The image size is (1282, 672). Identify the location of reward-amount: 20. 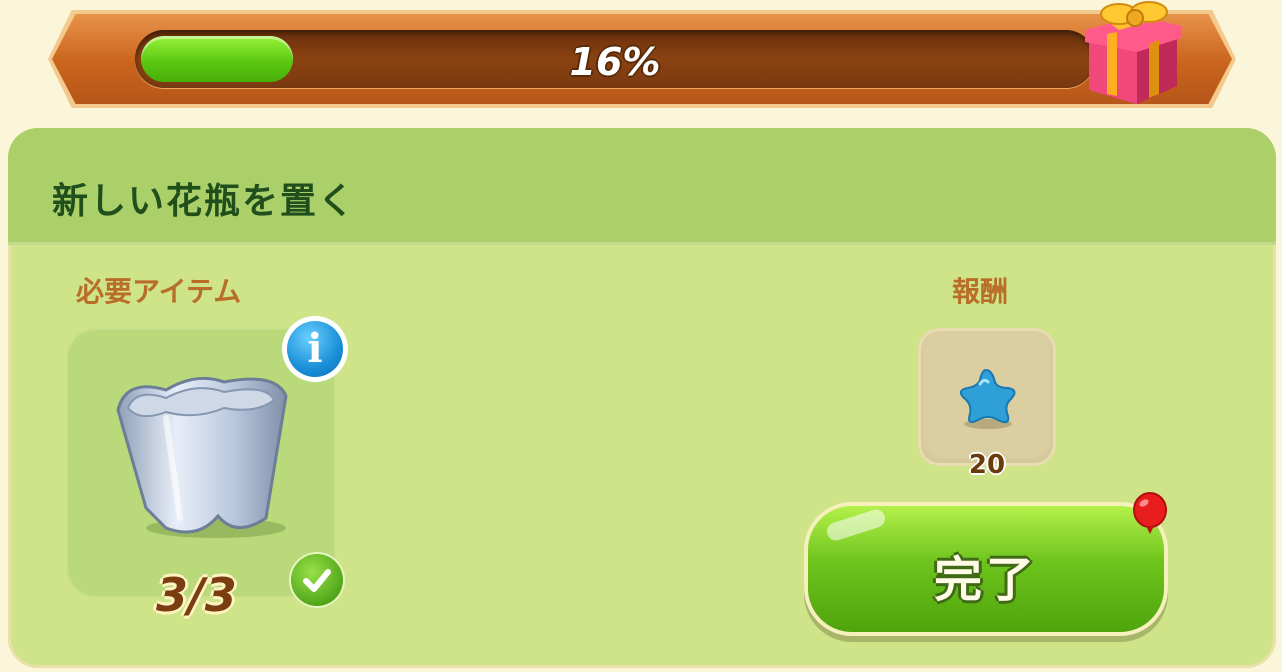
(987, 465).